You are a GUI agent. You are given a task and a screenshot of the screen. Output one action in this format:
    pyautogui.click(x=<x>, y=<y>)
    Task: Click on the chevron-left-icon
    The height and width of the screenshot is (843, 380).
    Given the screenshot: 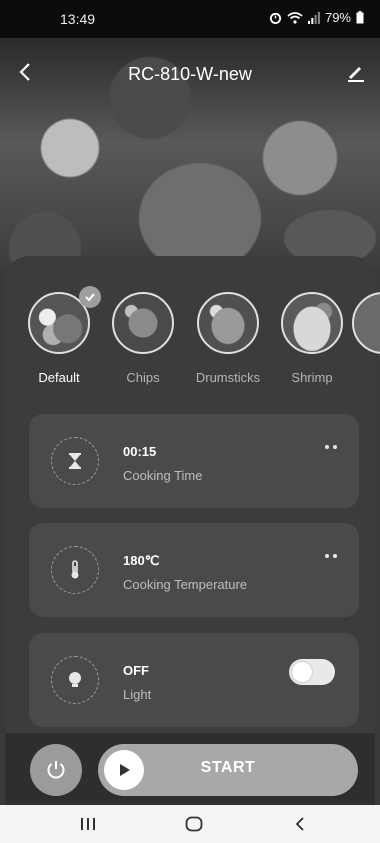 What is the action you would take?
    pyautogui.click(x=299, y=824)
    